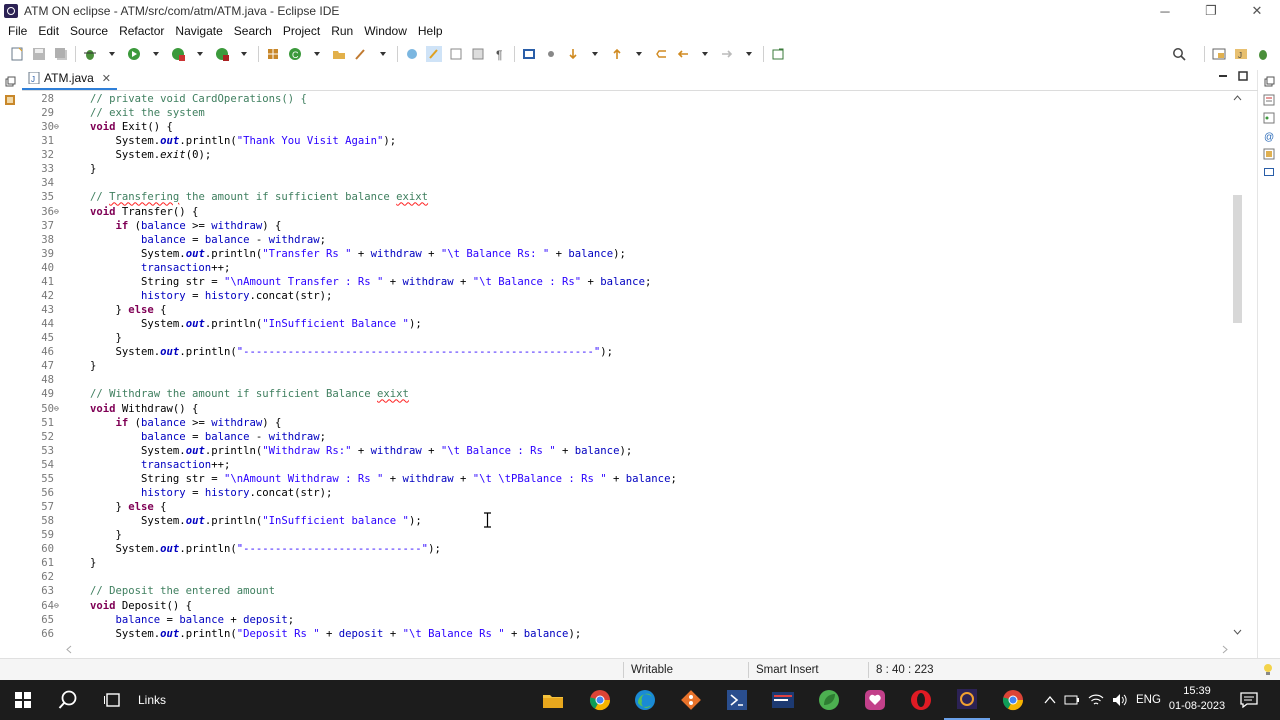 This screenshot has width=1280, height=720. Describe the element at coordinates (432, 31) in the screenshot. I see `menu-help: Help` at that location.